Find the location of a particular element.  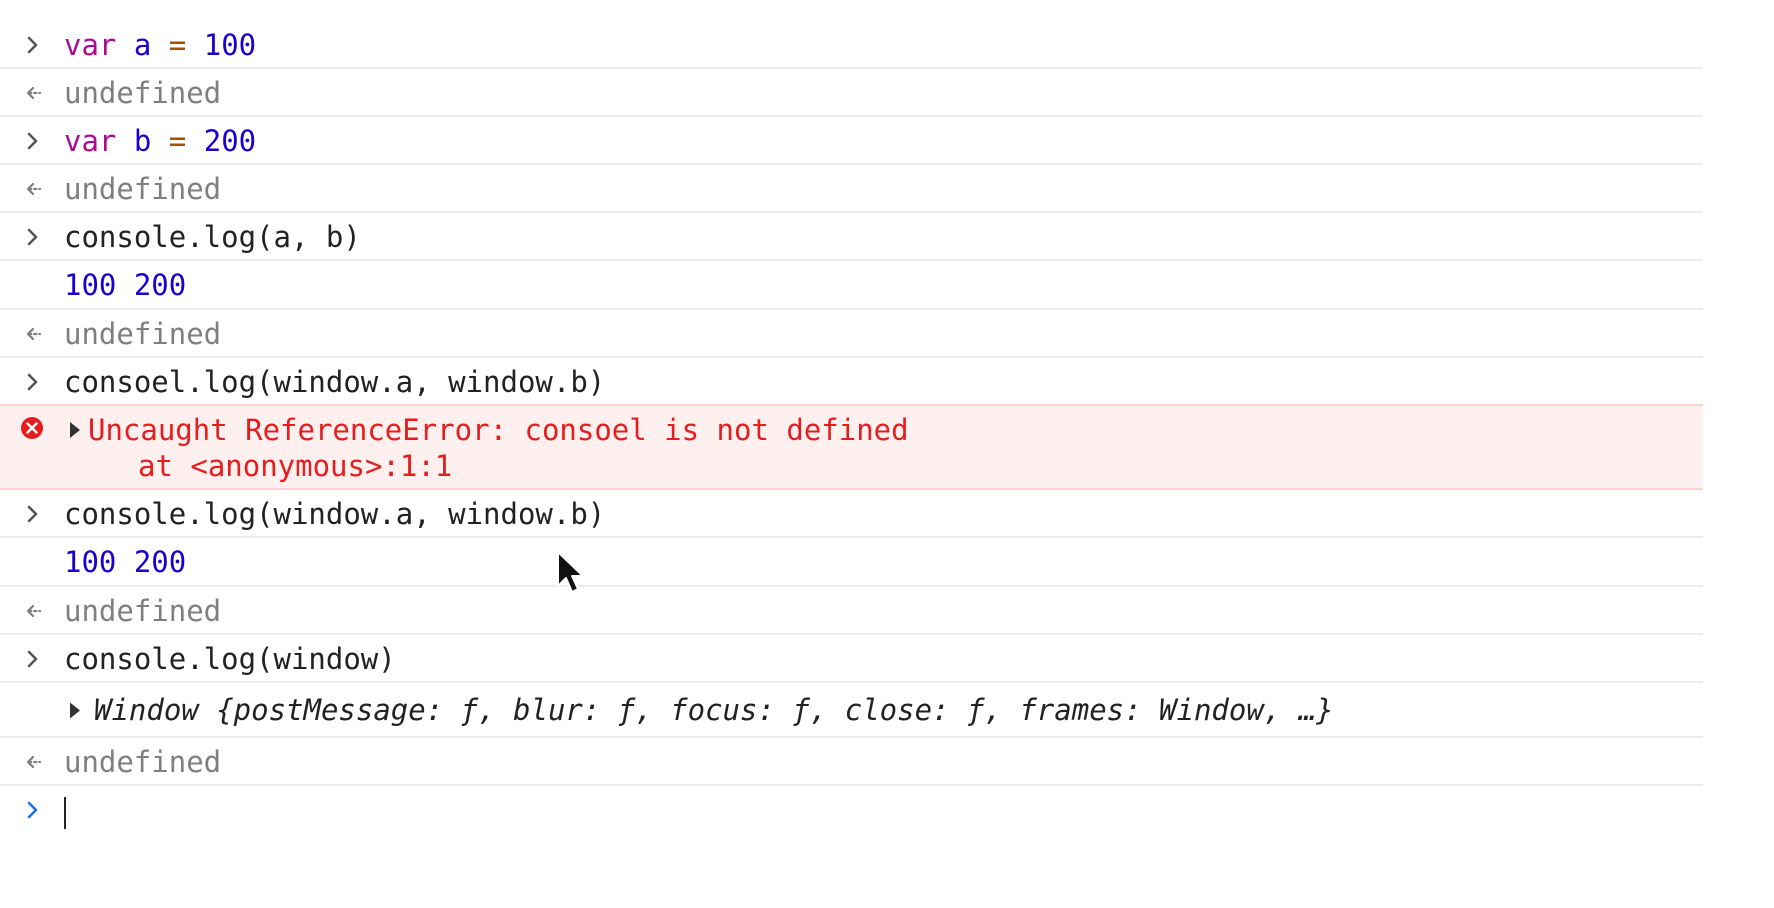

prompt-input is located at coordinates (65, 811).